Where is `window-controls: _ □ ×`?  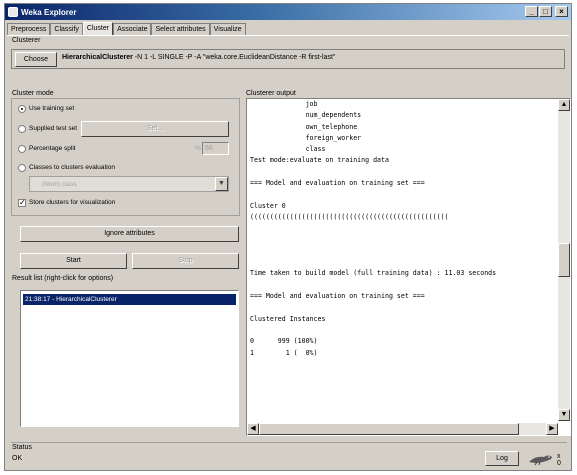 window-controls: _ □ × is located at coordinates (546, 11).